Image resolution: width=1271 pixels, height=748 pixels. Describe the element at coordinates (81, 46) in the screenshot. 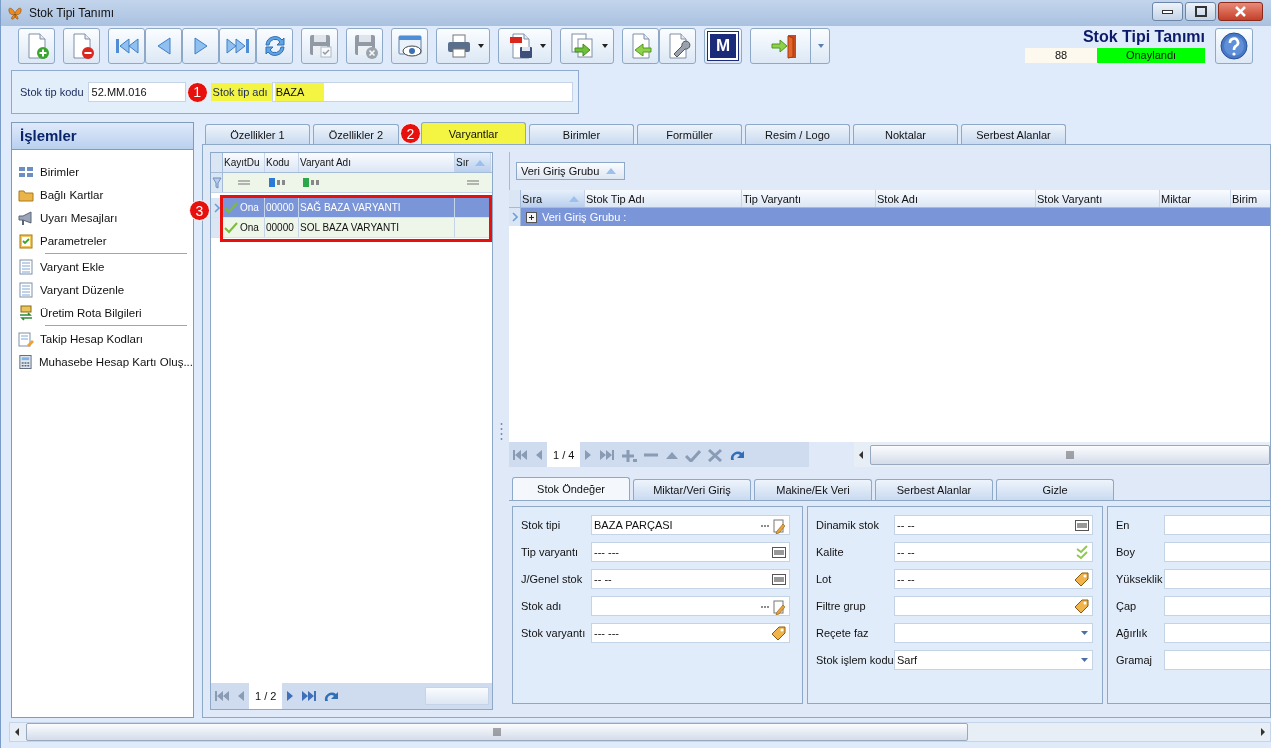

I see `delete-button` at that location.